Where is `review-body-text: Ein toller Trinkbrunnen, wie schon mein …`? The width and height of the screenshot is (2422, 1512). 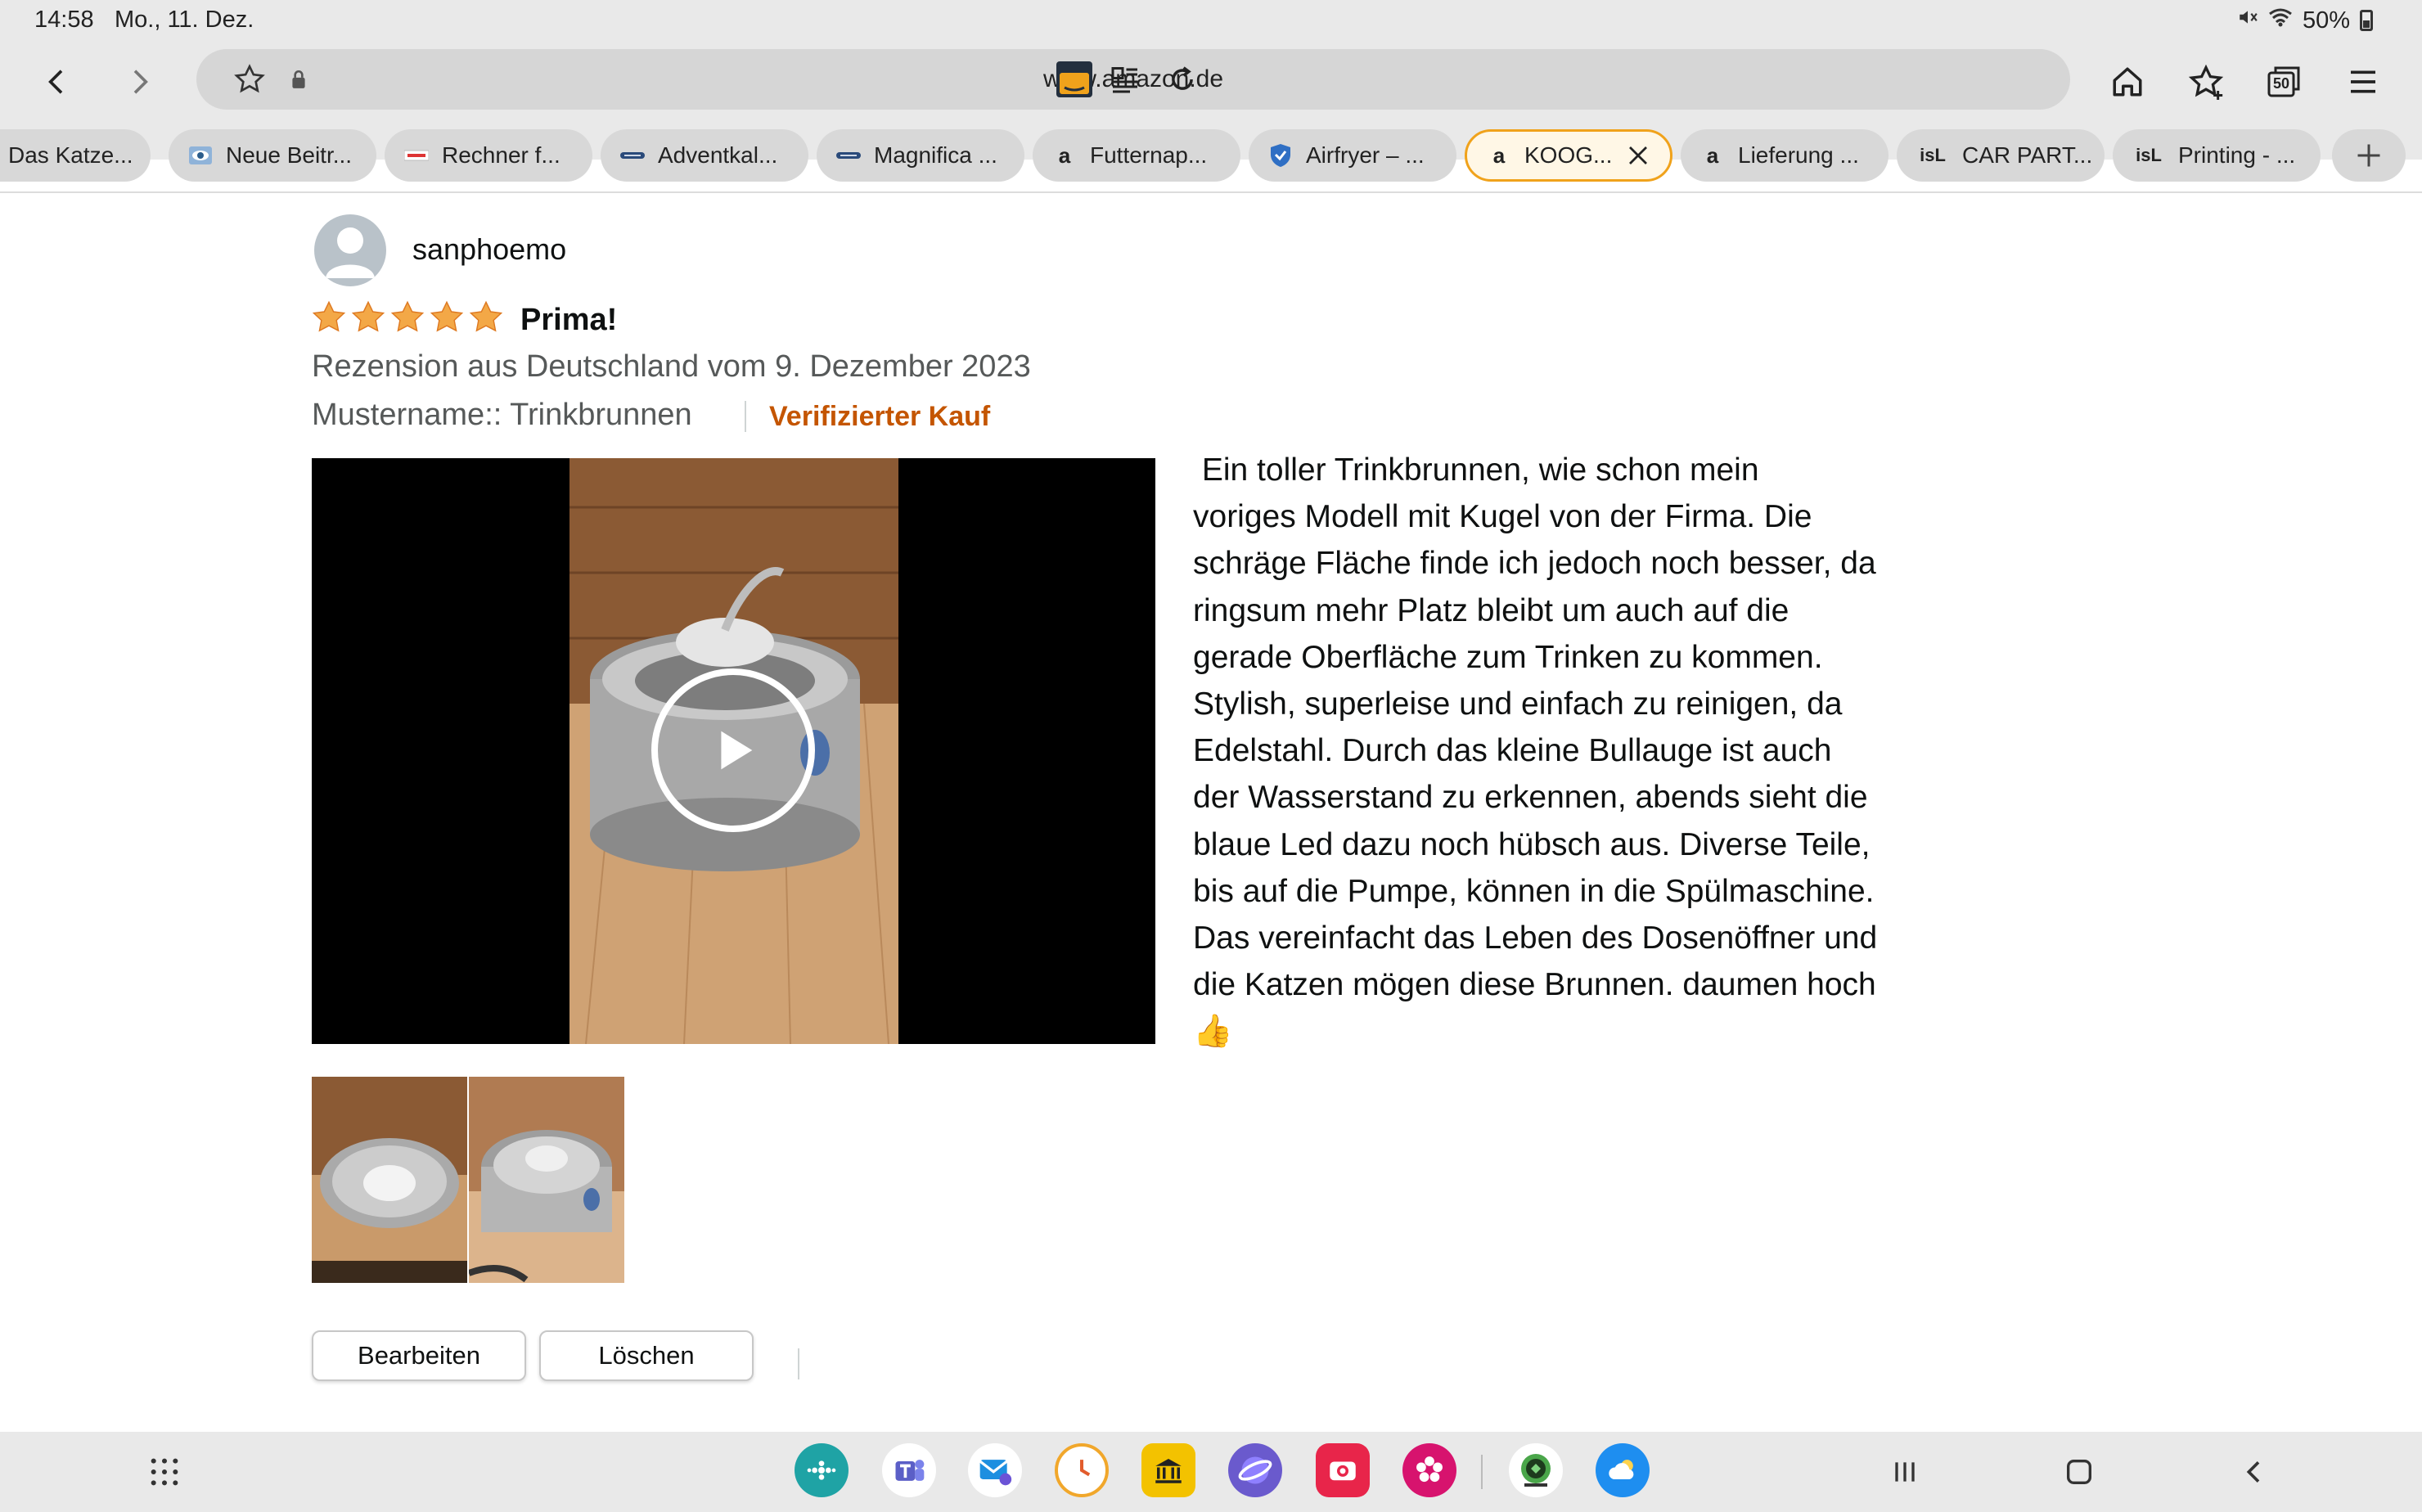 review-body-text: Ein toller Trinkbrunnen, wie schon mein … is located at coordinates (1535, 751).